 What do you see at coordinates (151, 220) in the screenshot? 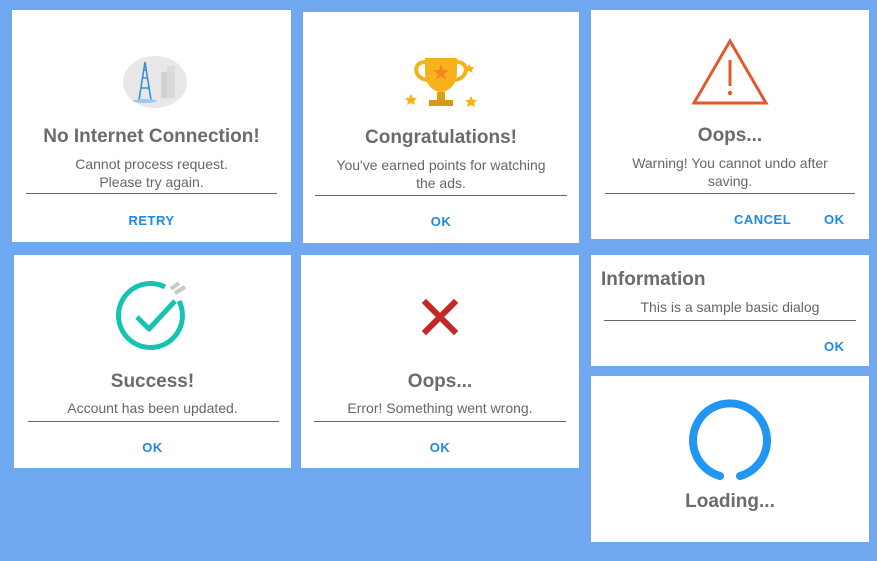
I see `retry-button: RETRY` at bounding box center [151, 220].